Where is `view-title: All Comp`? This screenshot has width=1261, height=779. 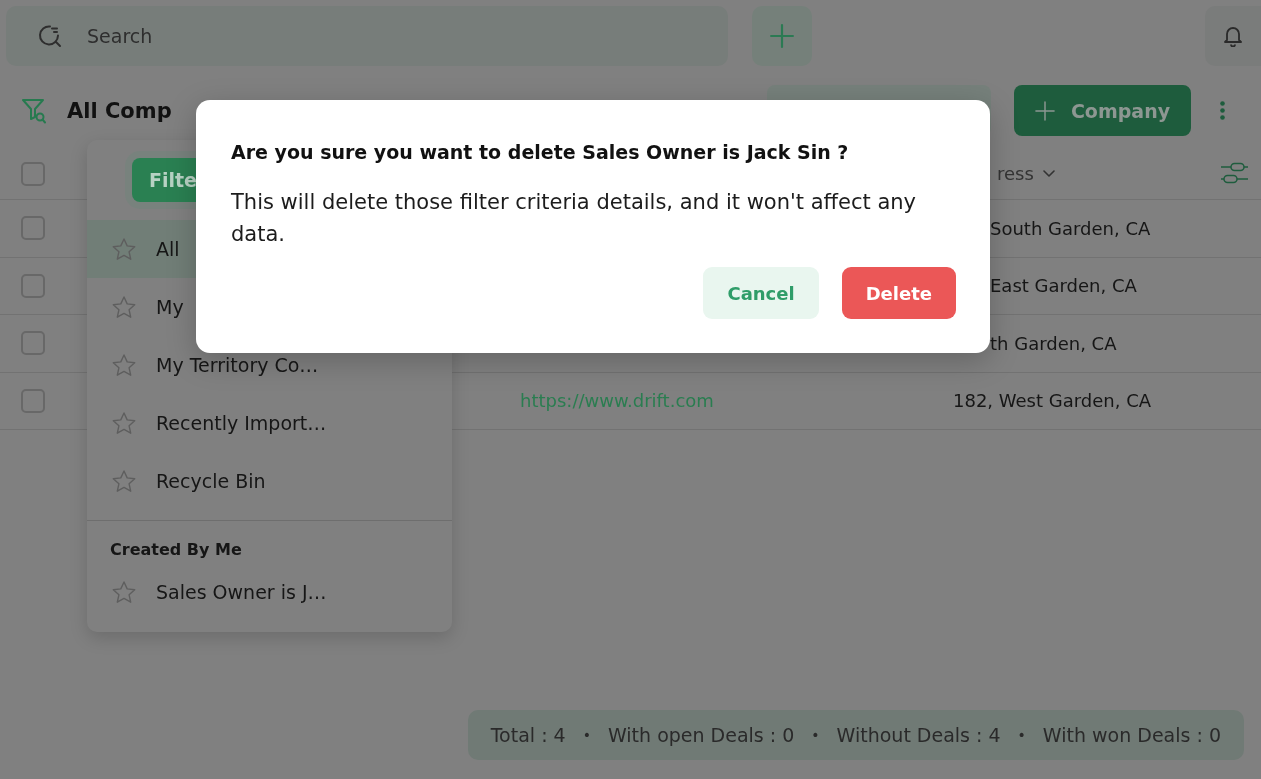 view-title: All Comp is located at coordinates (119, 110).